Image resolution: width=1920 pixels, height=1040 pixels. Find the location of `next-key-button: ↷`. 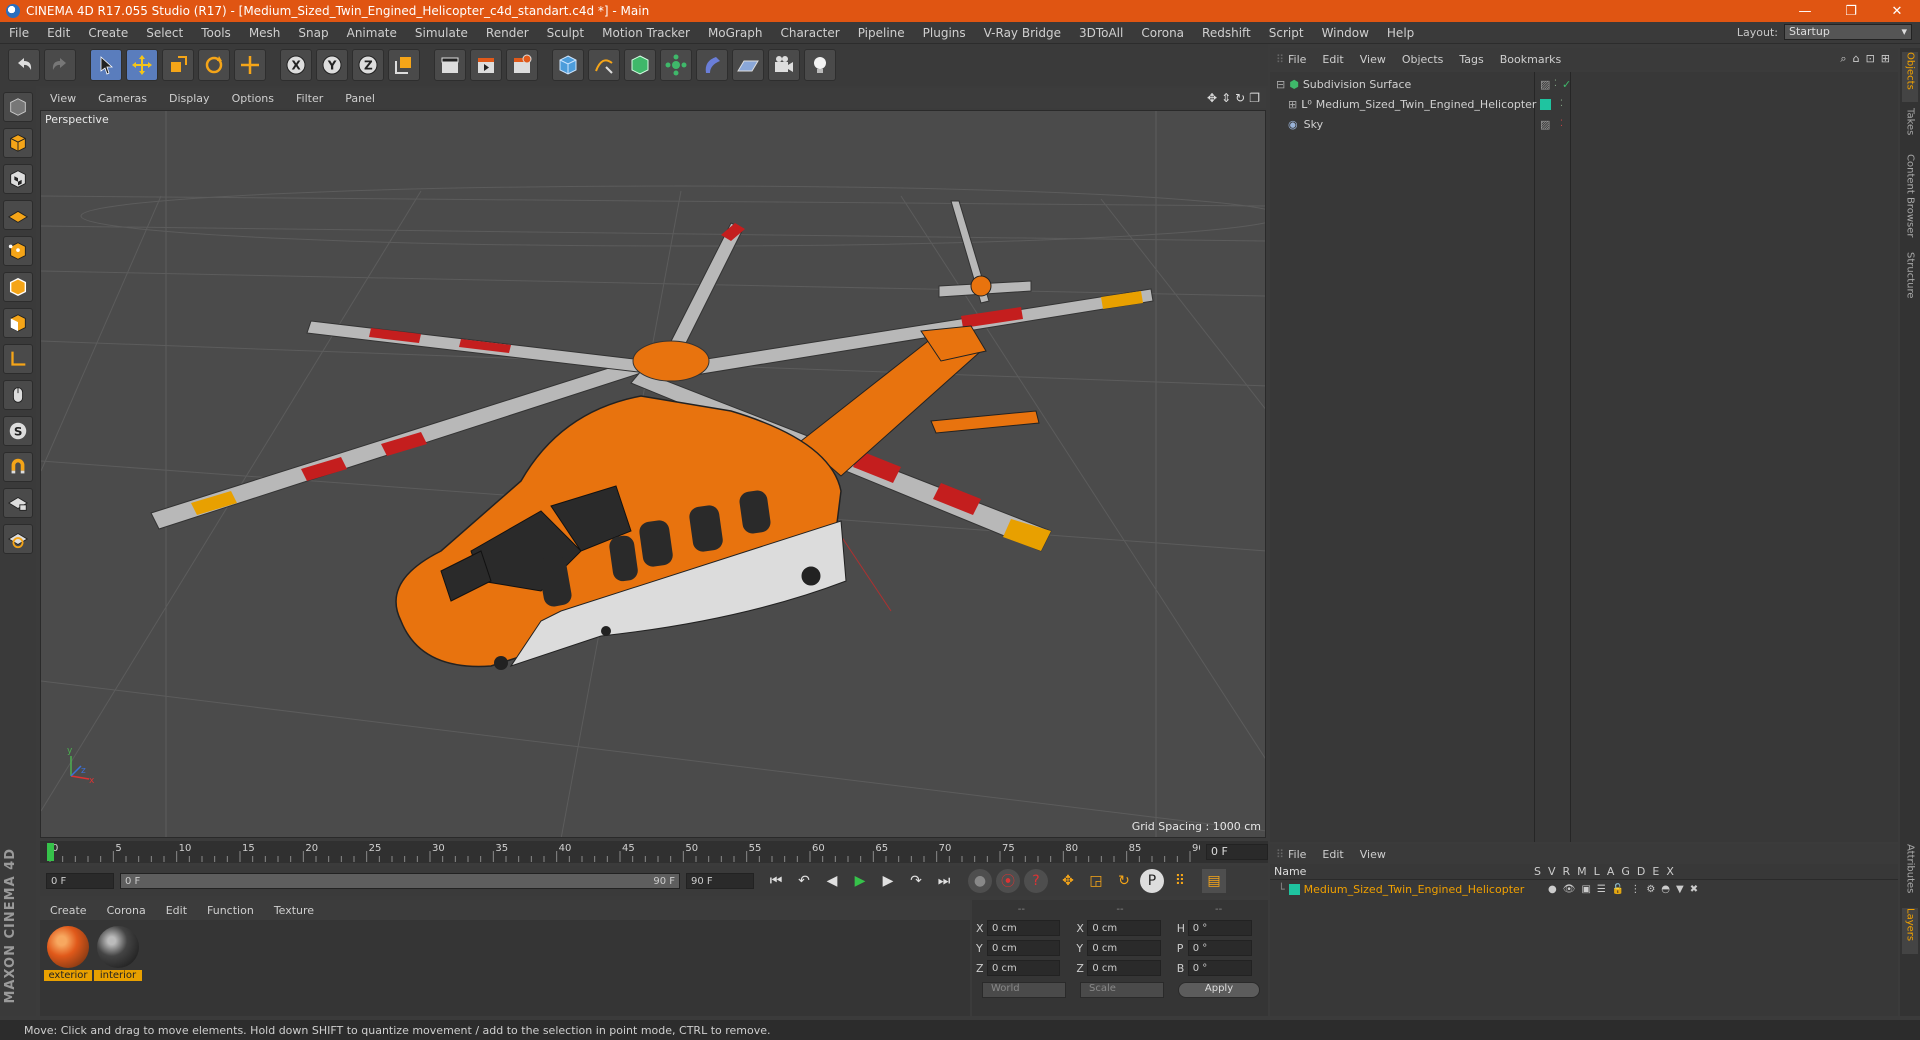

next-key-button: ↷ is located at coordinates (916, 881).